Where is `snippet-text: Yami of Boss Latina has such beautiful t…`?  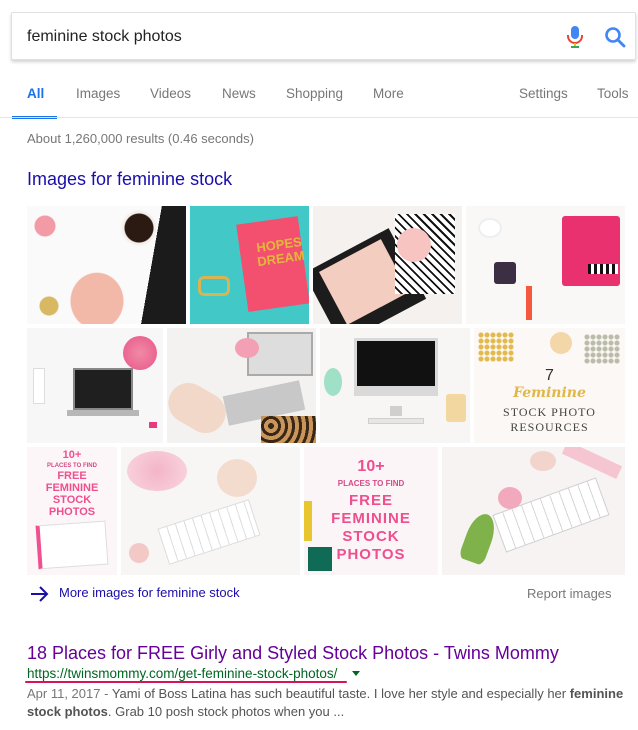
snippet-text: Yami of Boss Latina has such beautiful t… is located at coordinates (340, 693).